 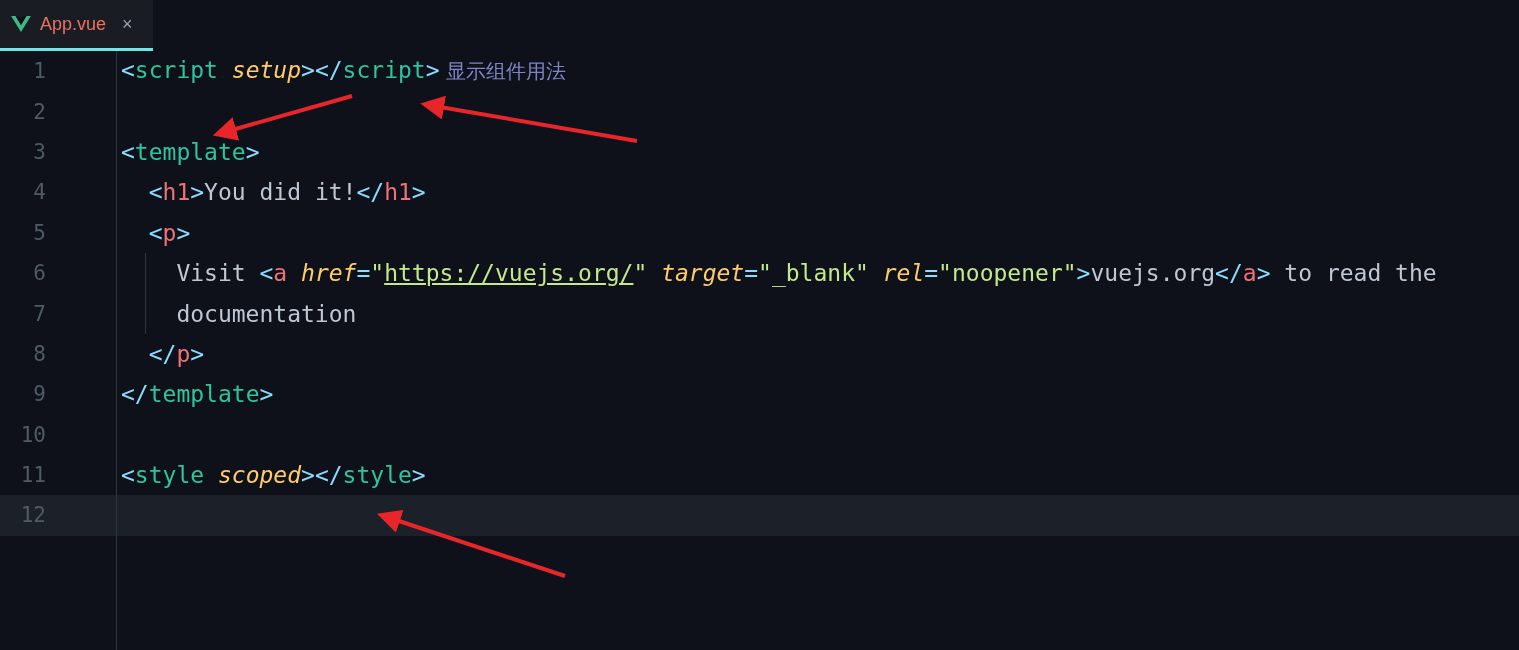 I want to click on line-number: 3, so click(x=39, y=151).